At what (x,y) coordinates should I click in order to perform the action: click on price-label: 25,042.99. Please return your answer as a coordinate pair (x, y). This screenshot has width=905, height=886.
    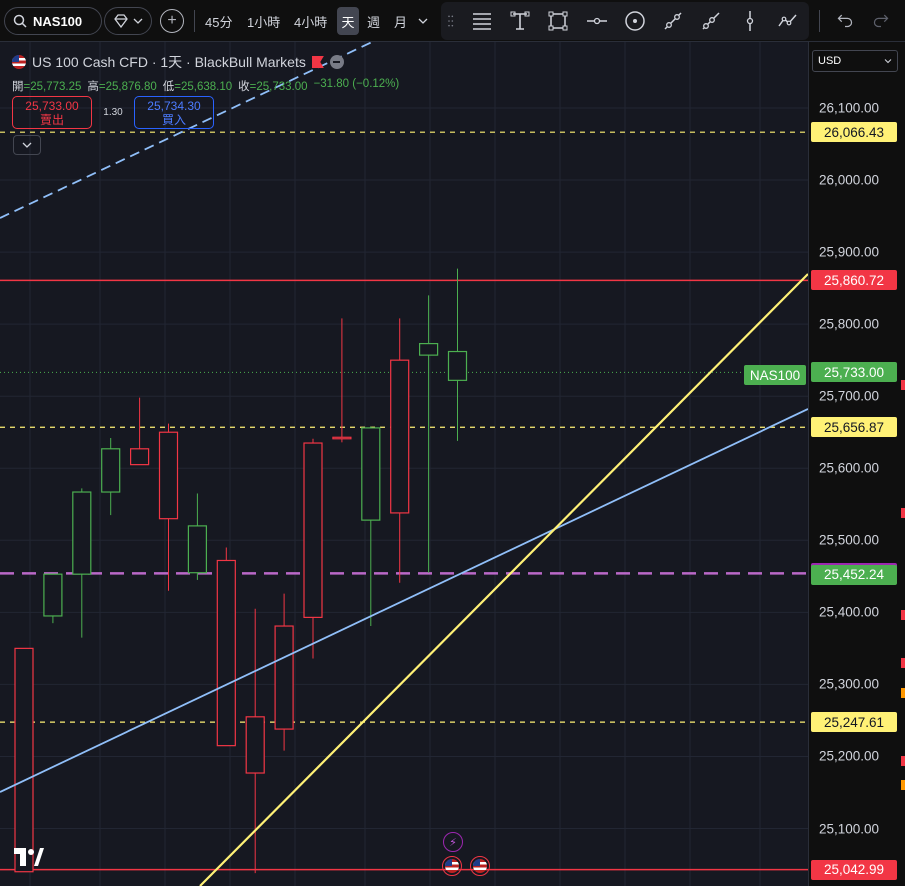
    Looking at the image, I should click on (854, 869).